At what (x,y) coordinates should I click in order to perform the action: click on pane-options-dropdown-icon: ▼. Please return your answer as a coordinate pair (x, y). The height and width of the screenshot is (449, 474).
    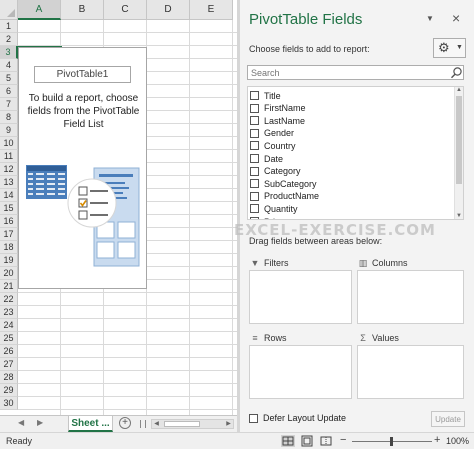
    Looking at the image, I should click on (430, 18).